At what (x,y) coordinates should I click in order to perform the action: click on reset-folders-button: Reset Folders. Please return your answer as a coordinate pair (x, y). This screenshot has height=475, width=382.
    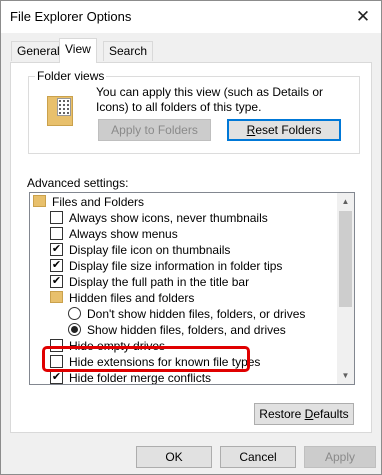
    Looking at the image, I should click on (284, 130).